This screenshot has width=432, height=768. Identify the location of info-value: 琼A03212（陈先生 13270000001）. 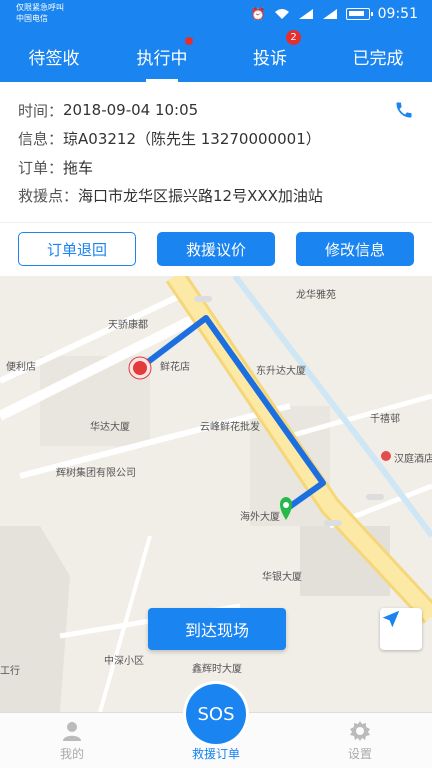
(192, 139).